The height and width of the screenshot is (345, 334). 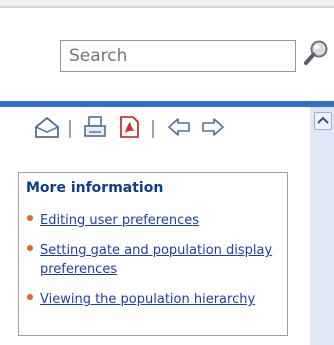 What do you see at coordinates (316, 53) in the screenshot?
I see `search-icon` at bounding box center [316, 53].